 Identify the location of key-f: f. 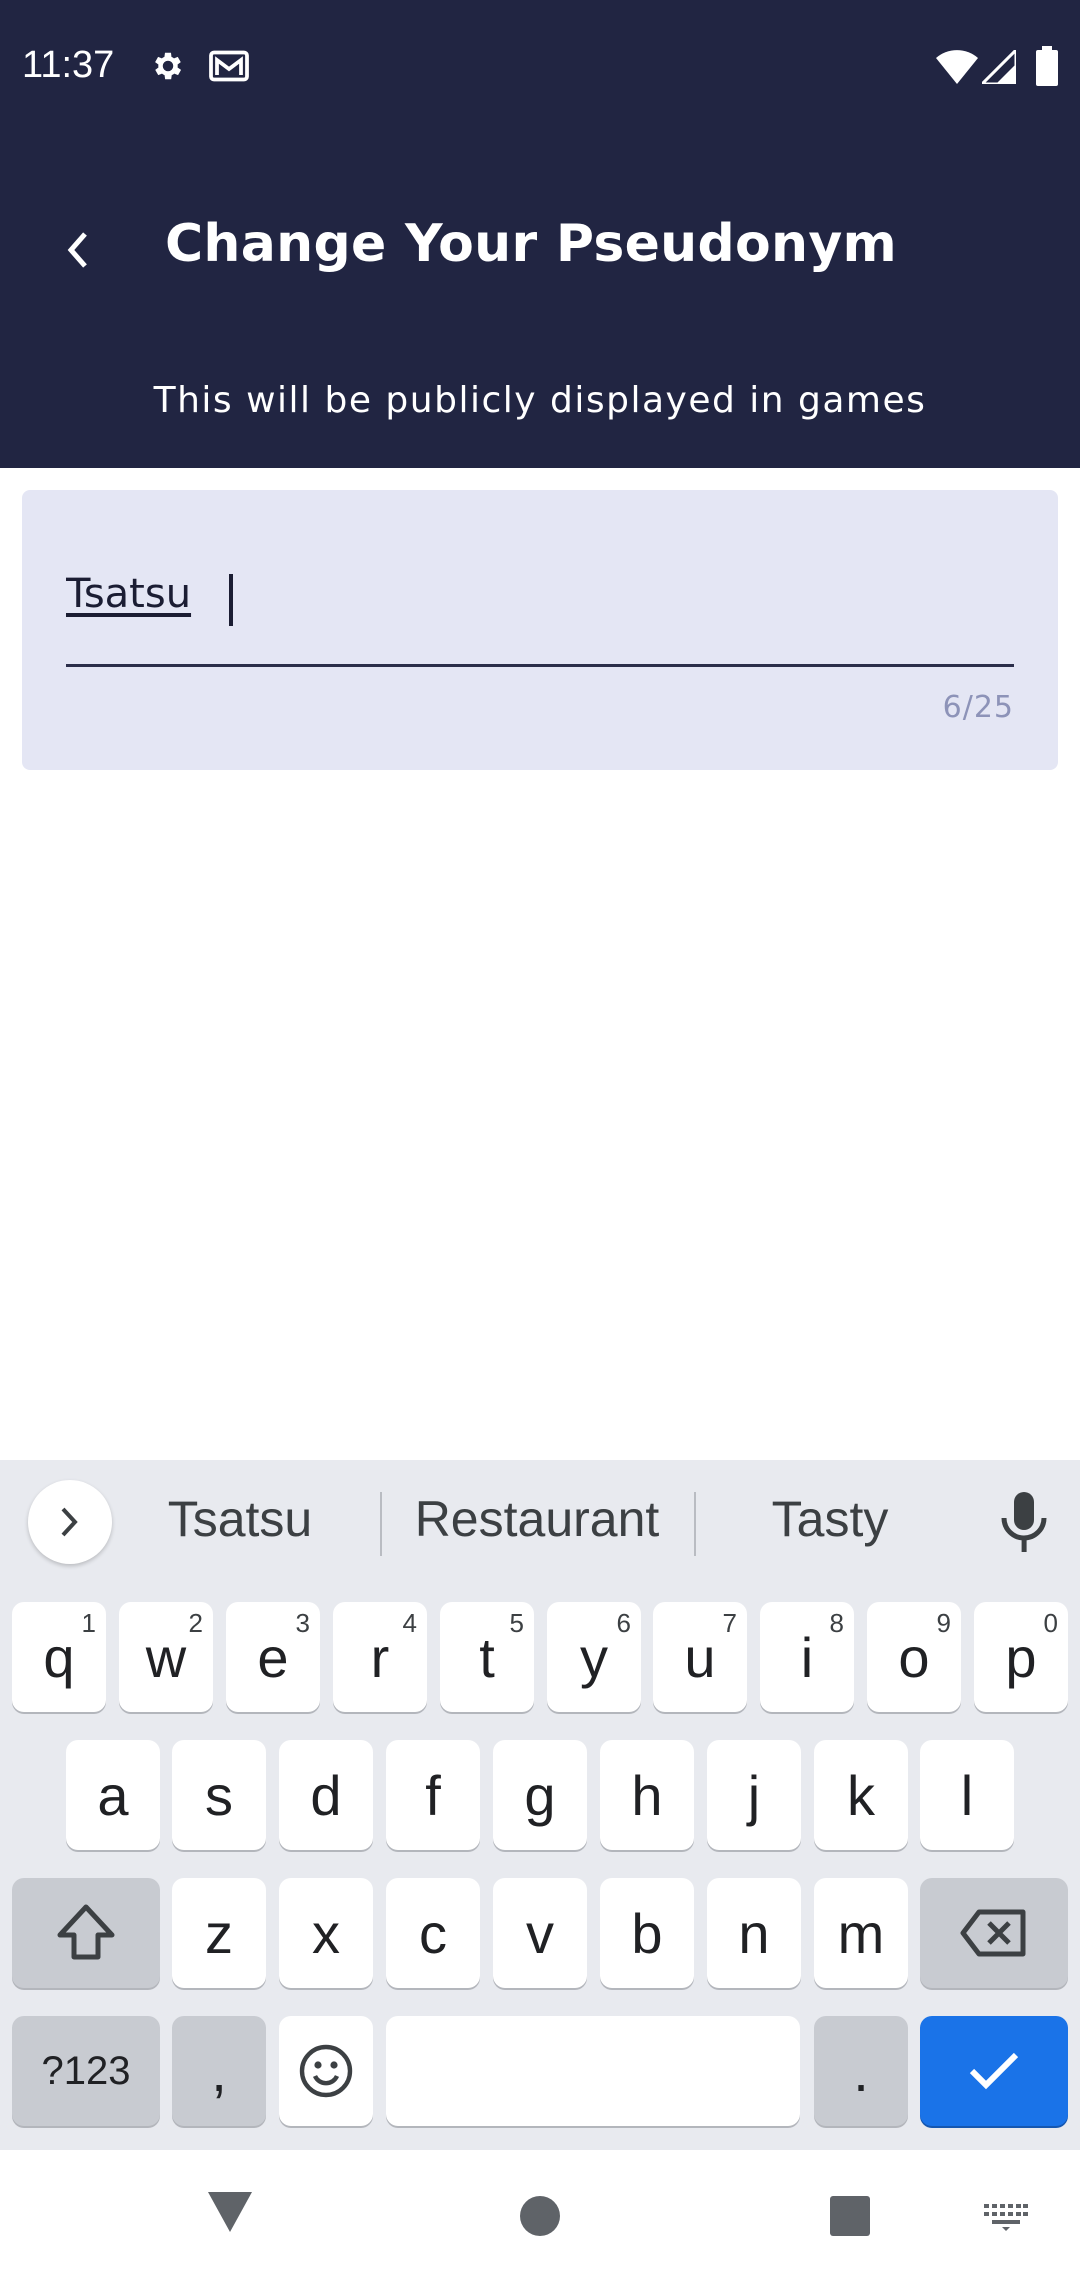
(433, 1795).